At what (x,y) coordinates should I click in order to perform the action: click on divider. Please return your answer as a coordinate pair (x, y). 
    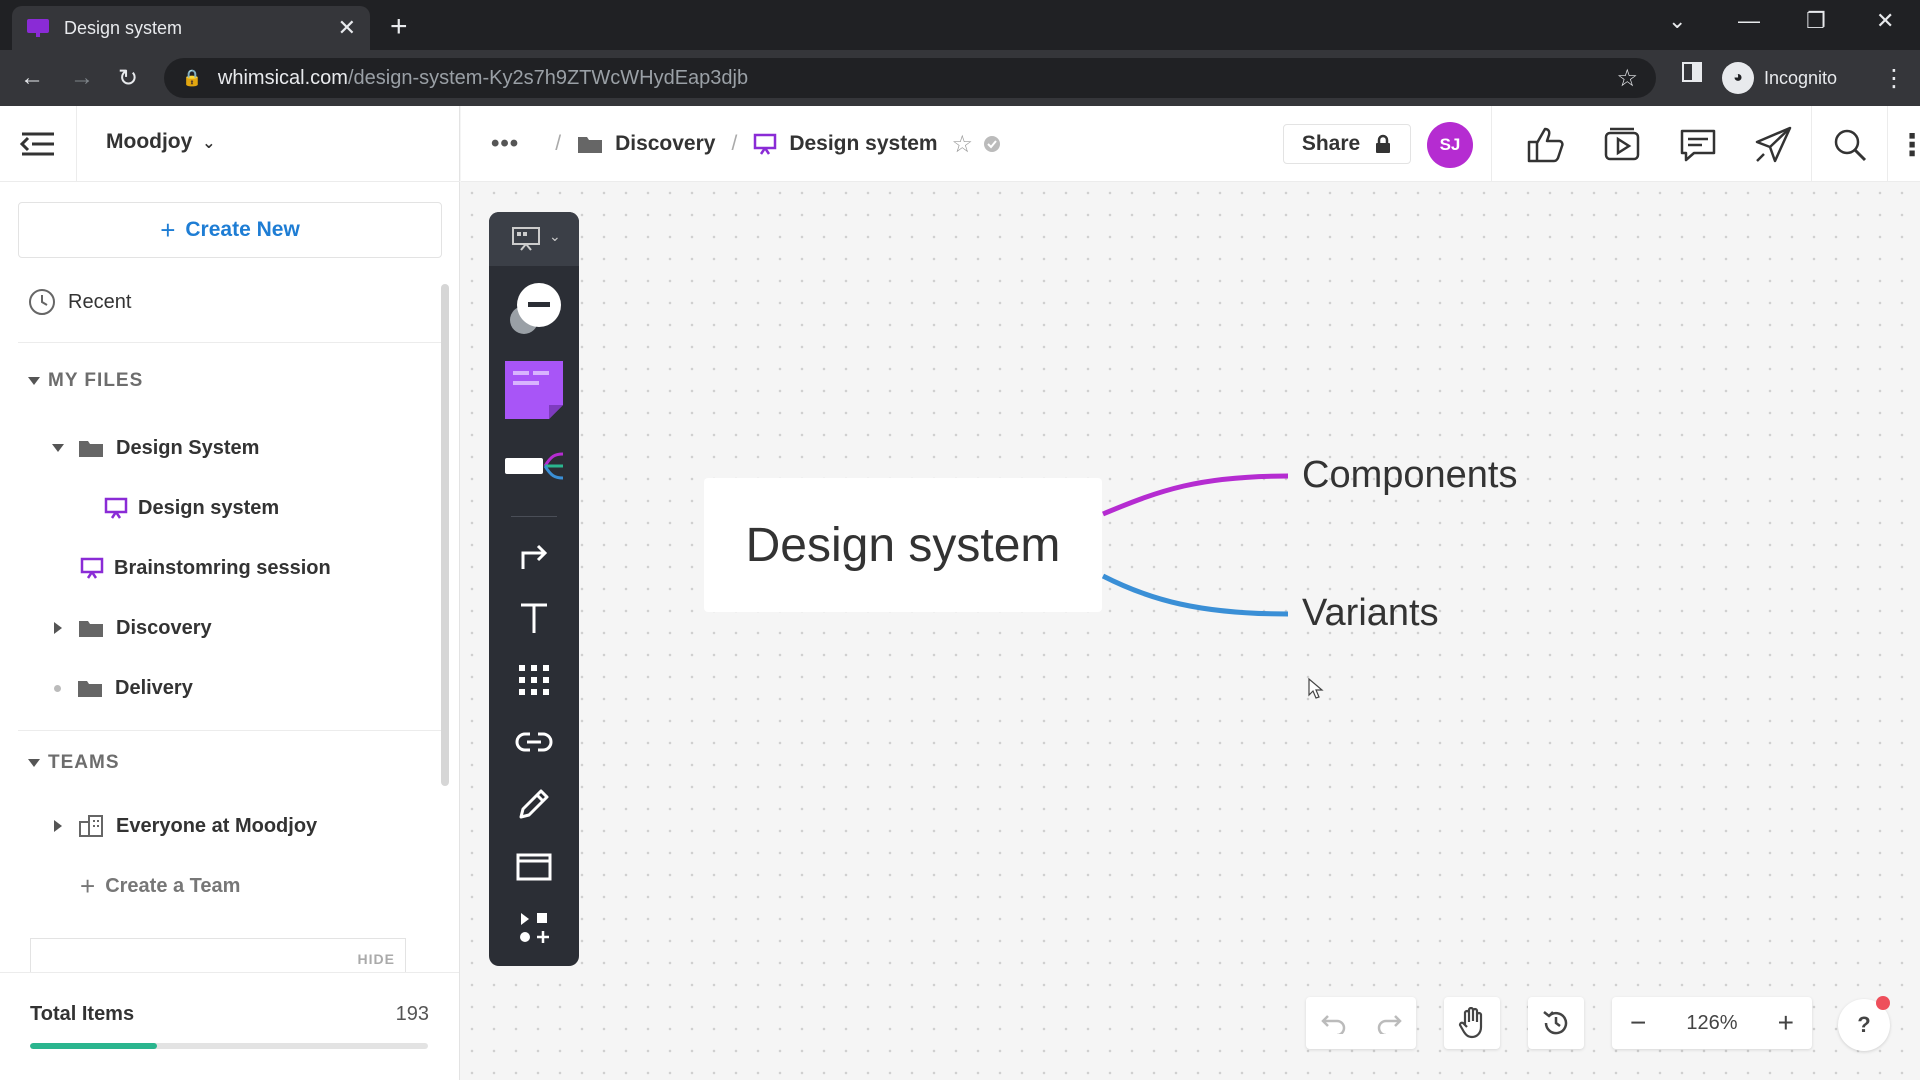
    Looking at the image, I should click on (534, 516).